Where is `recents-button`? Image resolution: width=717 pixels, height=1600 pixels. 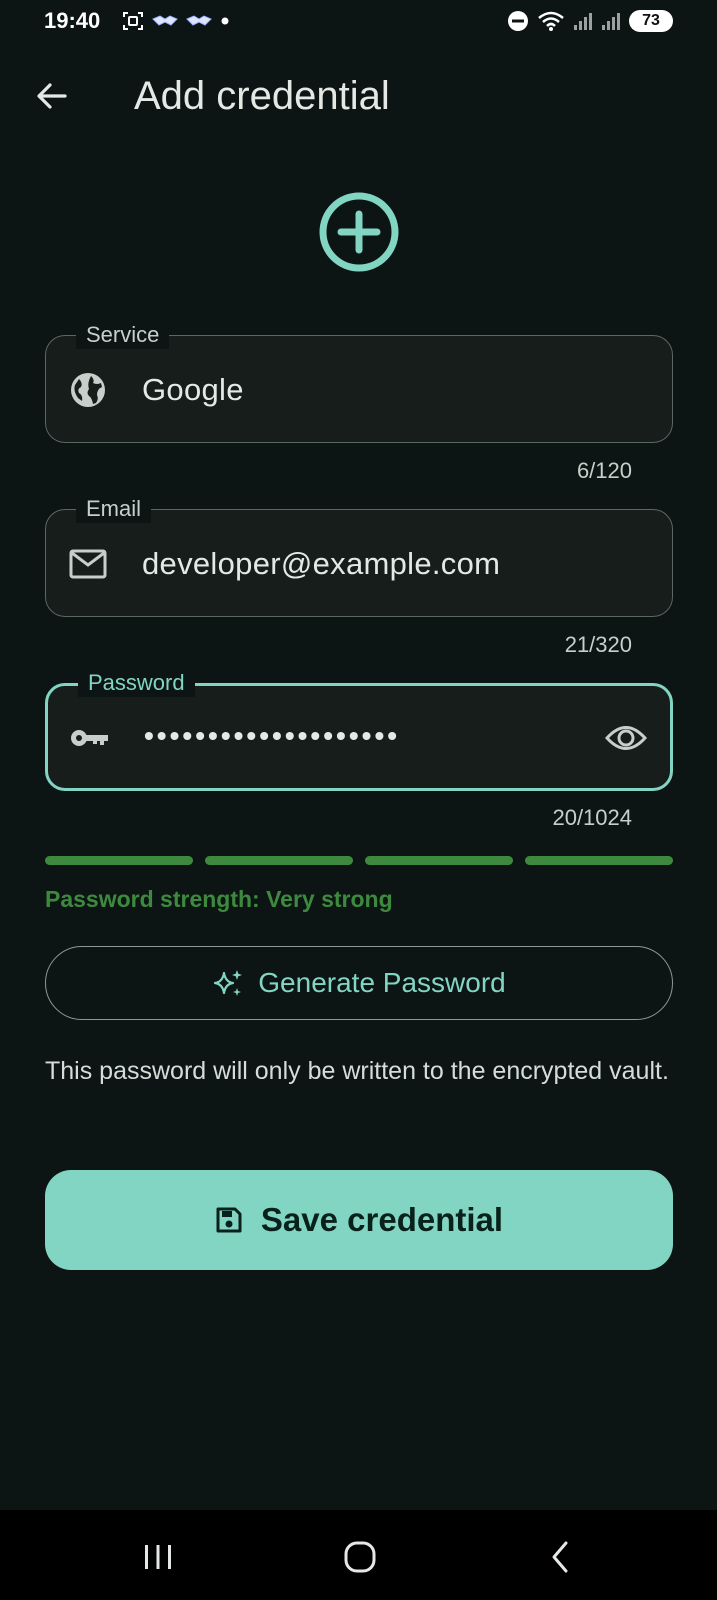 recents-button is located at coordinates (158, 1557).